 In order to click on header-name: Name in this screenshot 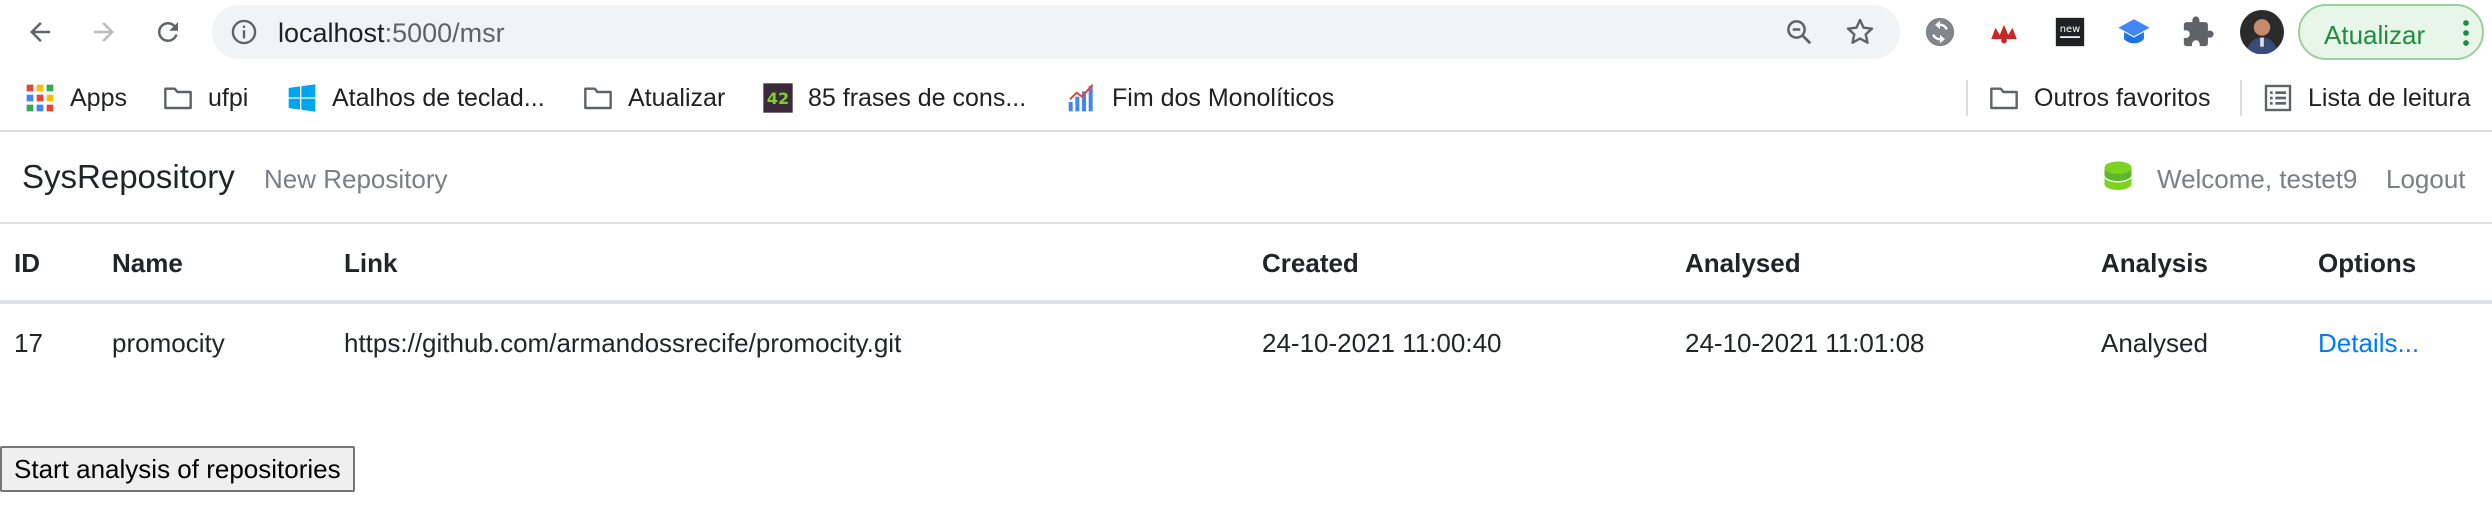, I will do `click(147, 263)`.